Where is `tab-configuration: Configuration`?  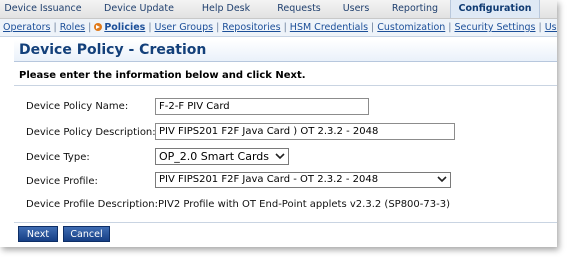 tab-configuration: Configuration is located at coordinates (495, 9).